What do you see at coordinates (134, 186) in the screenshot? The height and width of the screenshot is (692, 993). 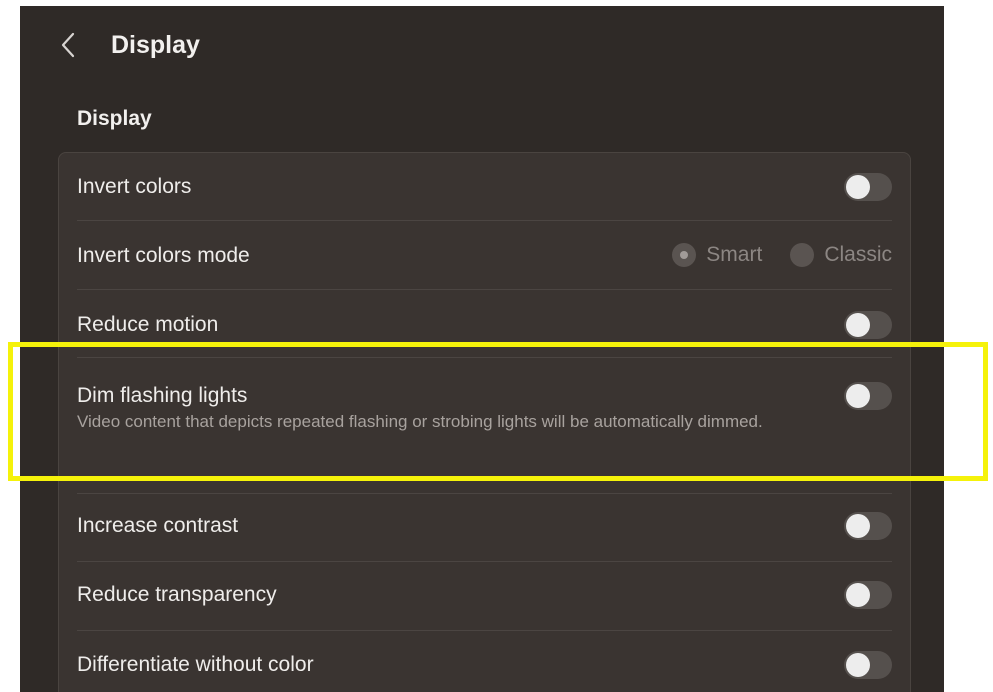 I see `setting-label: Invert colors` at bounding box center [134, 186].